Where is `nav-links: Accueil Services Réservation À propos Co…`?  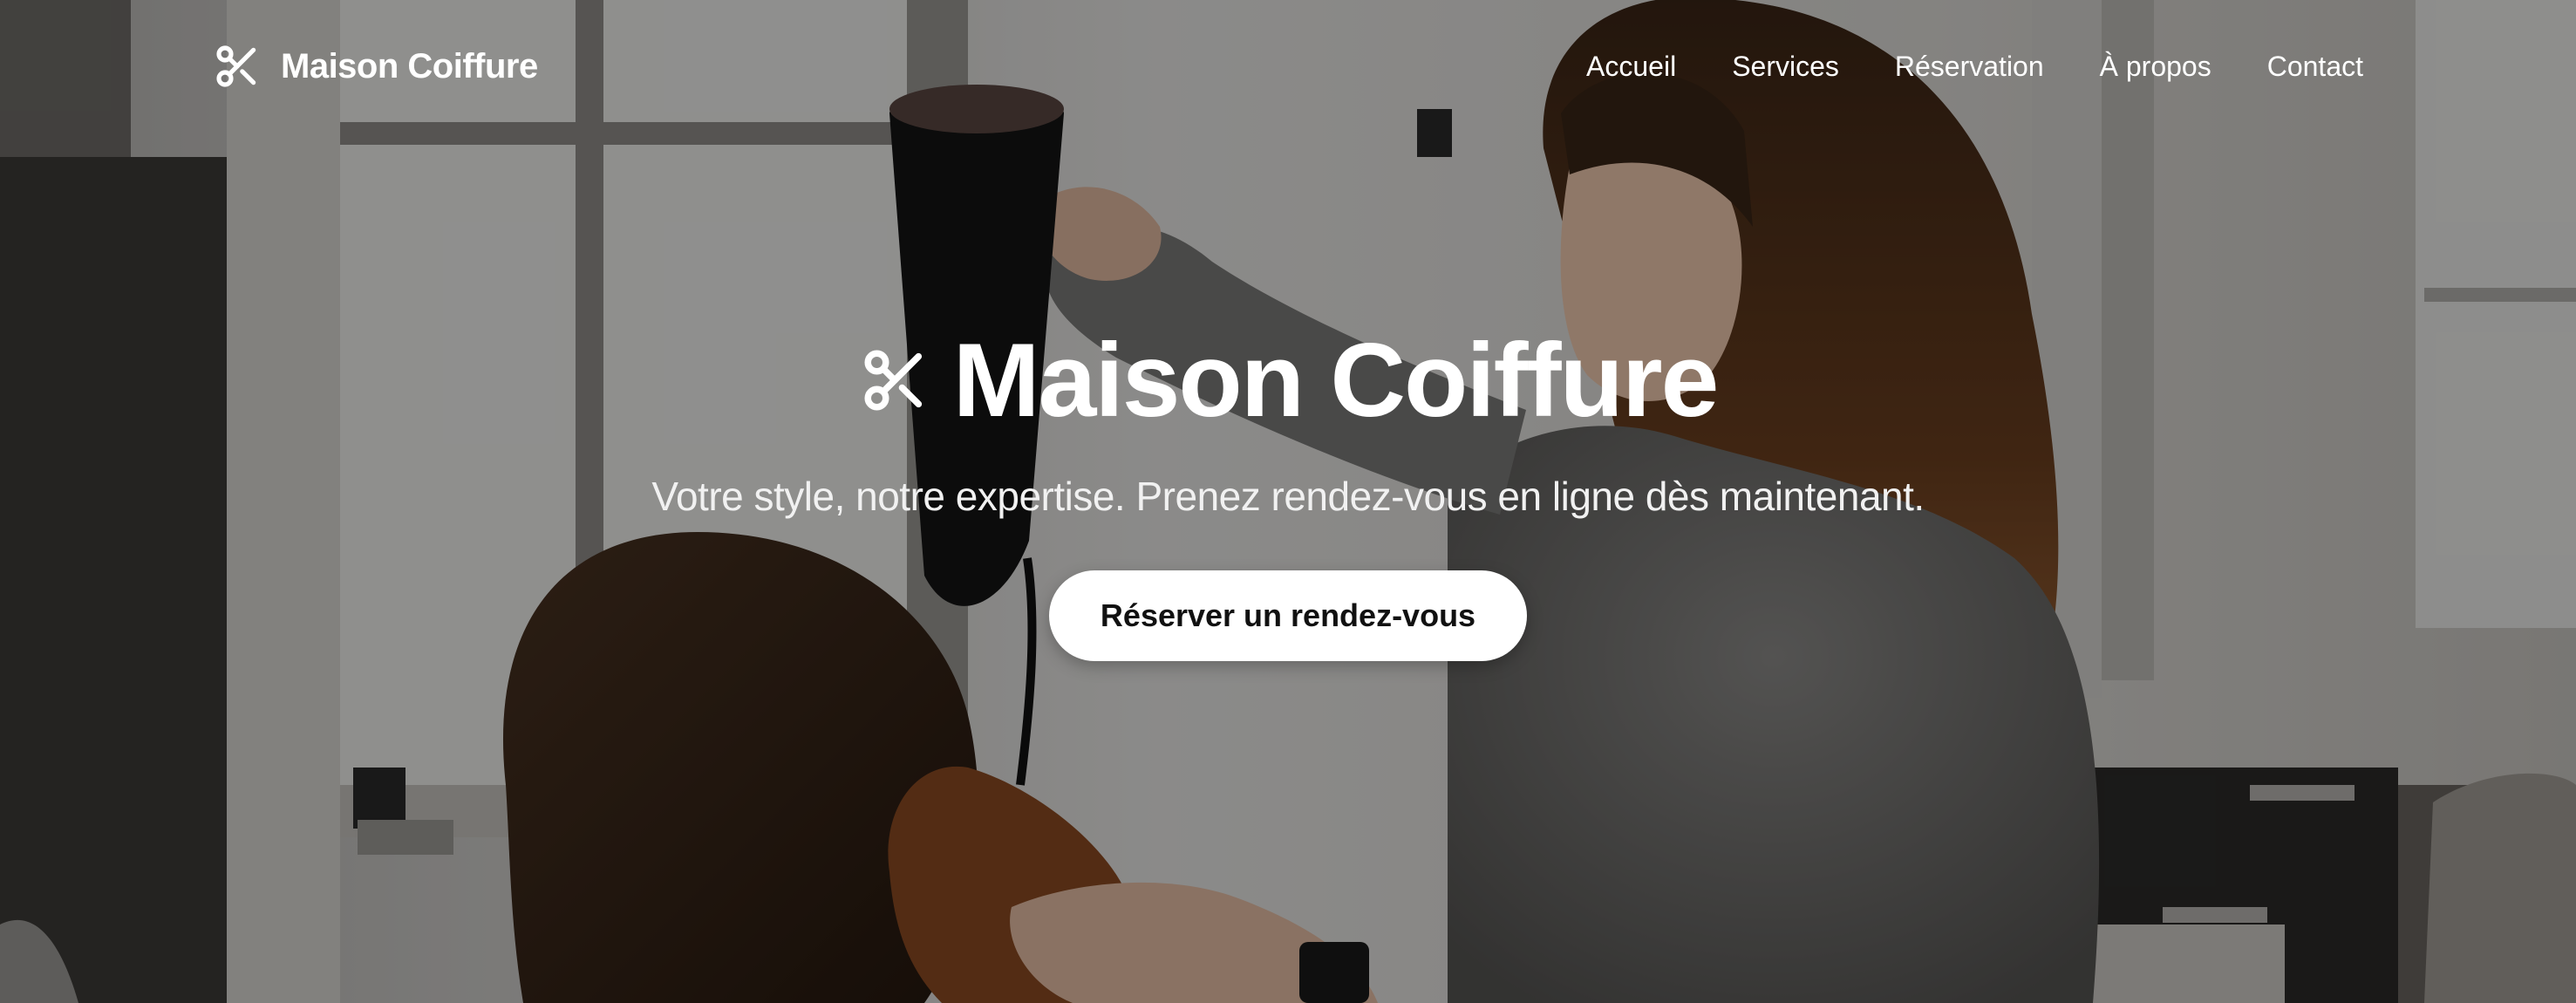
nav-links: Accueil Services Réservation À propos Co… is located at coordinates (1975, 67).